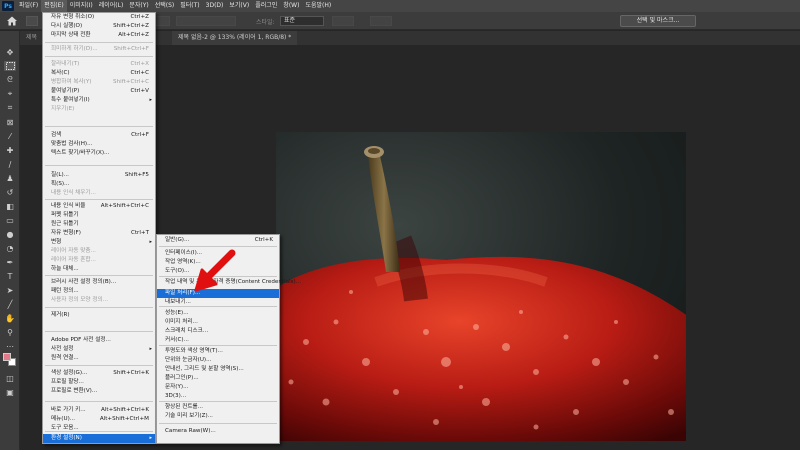 The image size is (800, 450). What do you see at coordinates (206, 21) in the screenshot?
I see `anti-alias-checkbox` at bounding box center [206, 21].